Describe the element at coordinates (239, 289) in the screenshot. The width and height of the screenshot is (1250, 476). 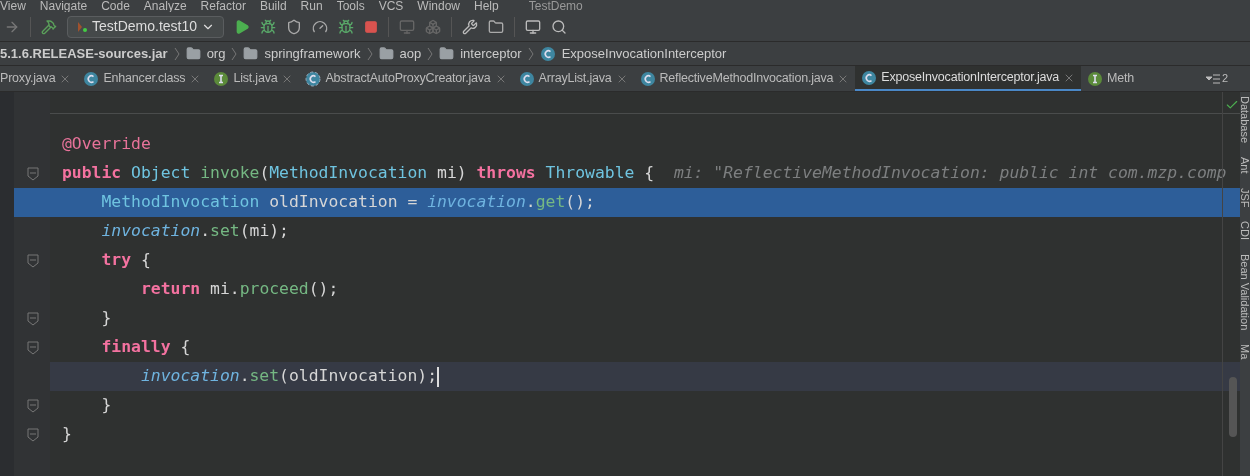
I see `code-text: return mi.proceed();` at that location.